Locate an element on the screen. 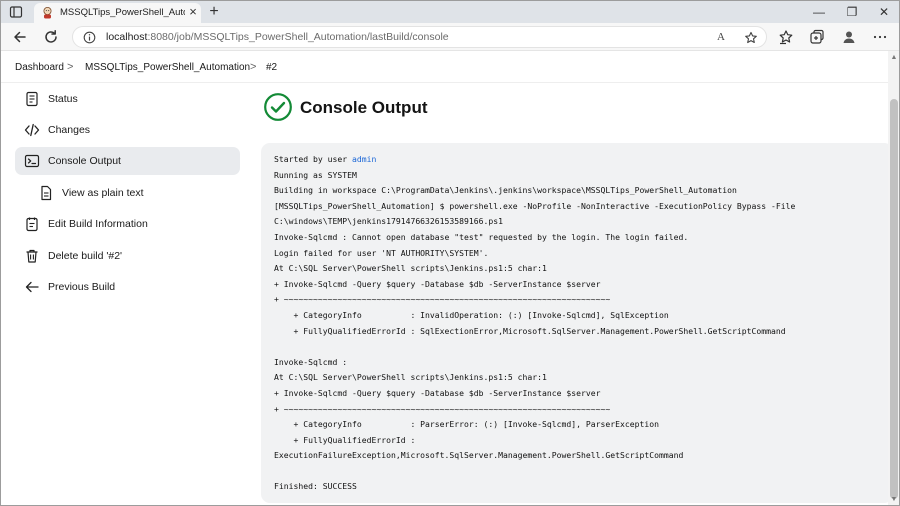 Image resolution: width=900 pixels, height=506 pixels. terminal-icon is located at coordinates (32, 161).